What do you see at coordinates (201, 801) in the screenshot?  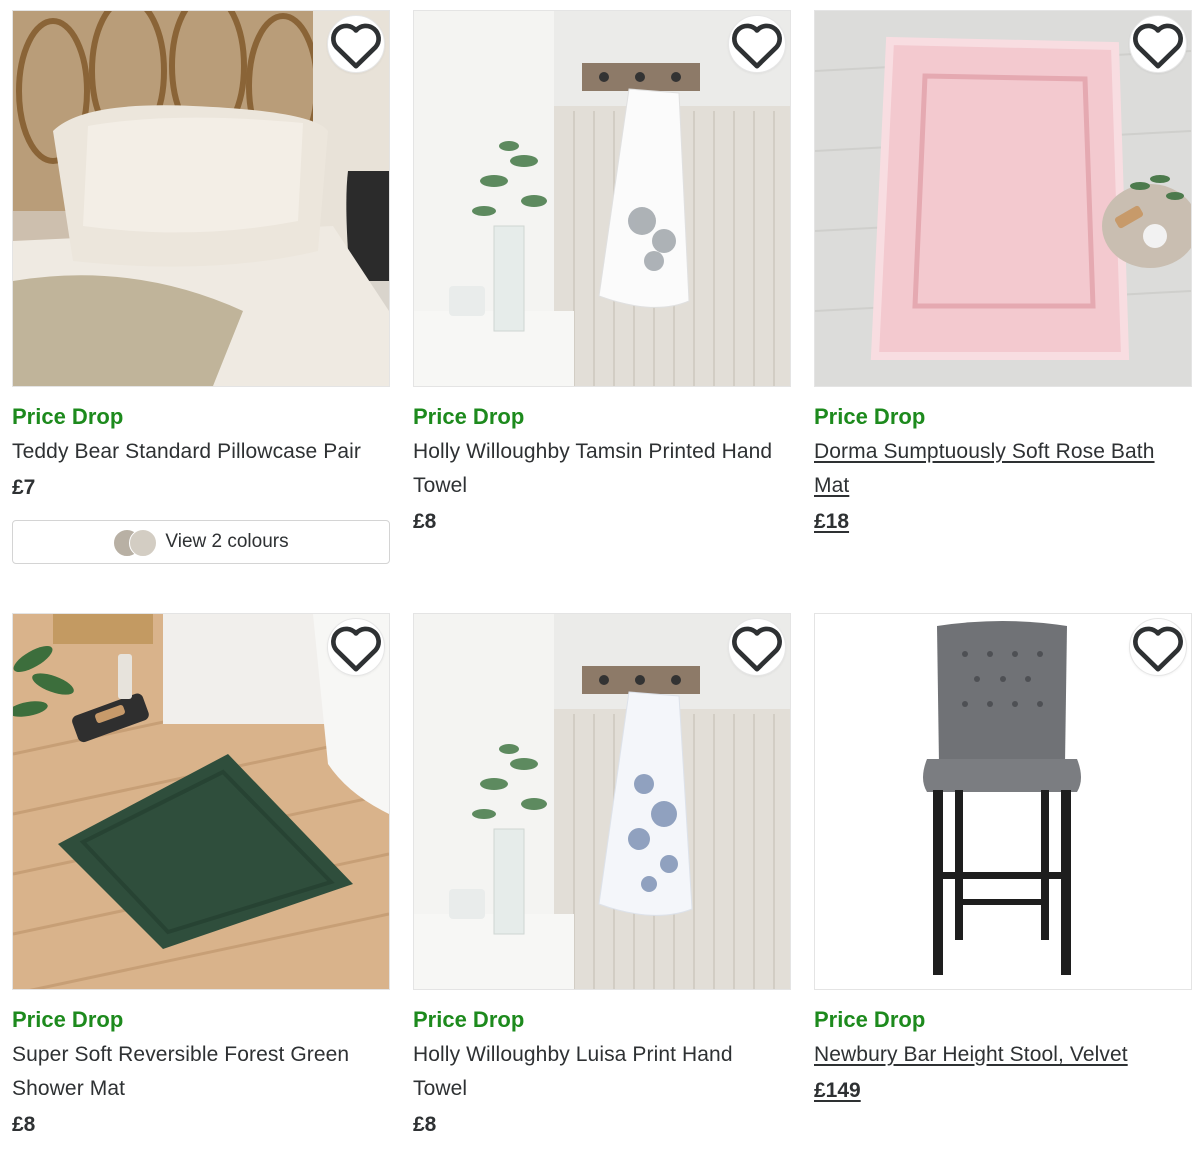 I see `product-image-forest-green-mat` at bounding box center [201, 801].